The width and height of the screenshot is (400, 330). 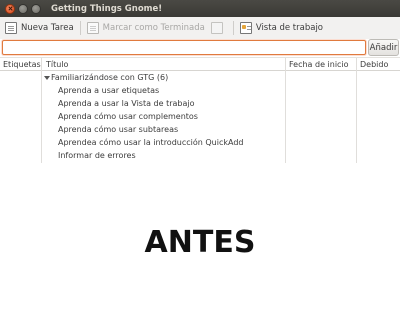 I want to click on task-row: Aprenda cómo usar complementos, so click(x=128, y=116).